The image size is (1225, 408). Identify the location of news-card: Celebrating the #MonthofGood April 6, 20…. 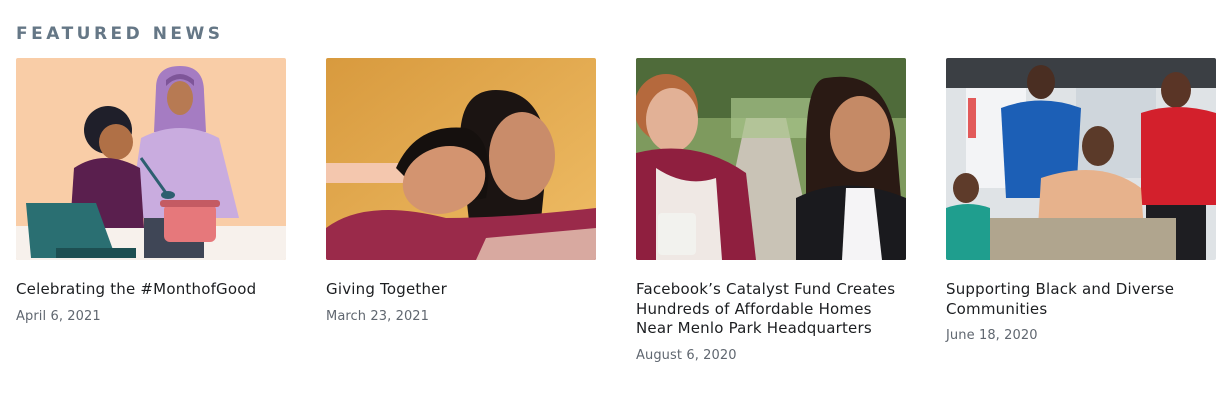
(151, 191).